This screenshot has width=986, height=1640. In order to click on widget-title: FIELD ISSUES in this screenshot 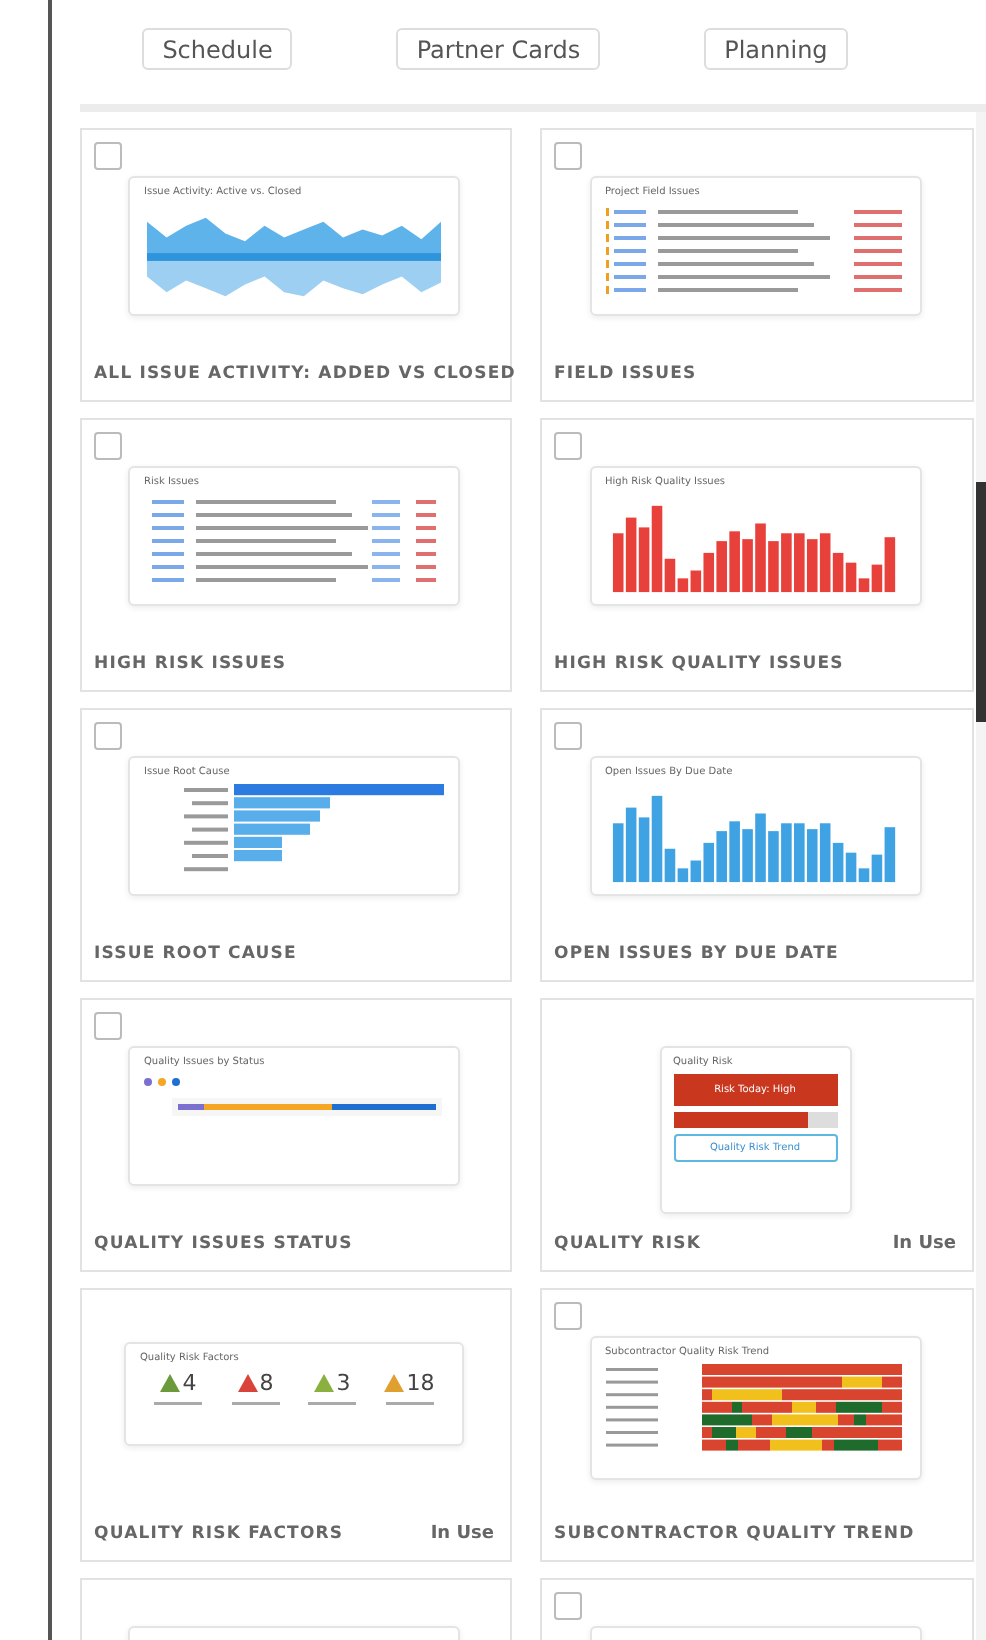, I will do `click(625, 374)`.